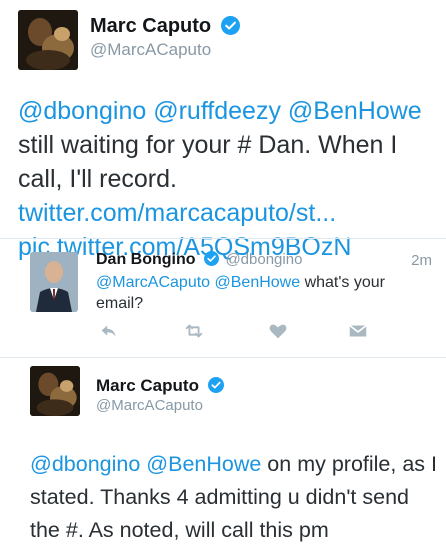  Describe the element at coordinates (421, 261) in the screenshot. I see `quoted-timestamp: 2m` at that location.